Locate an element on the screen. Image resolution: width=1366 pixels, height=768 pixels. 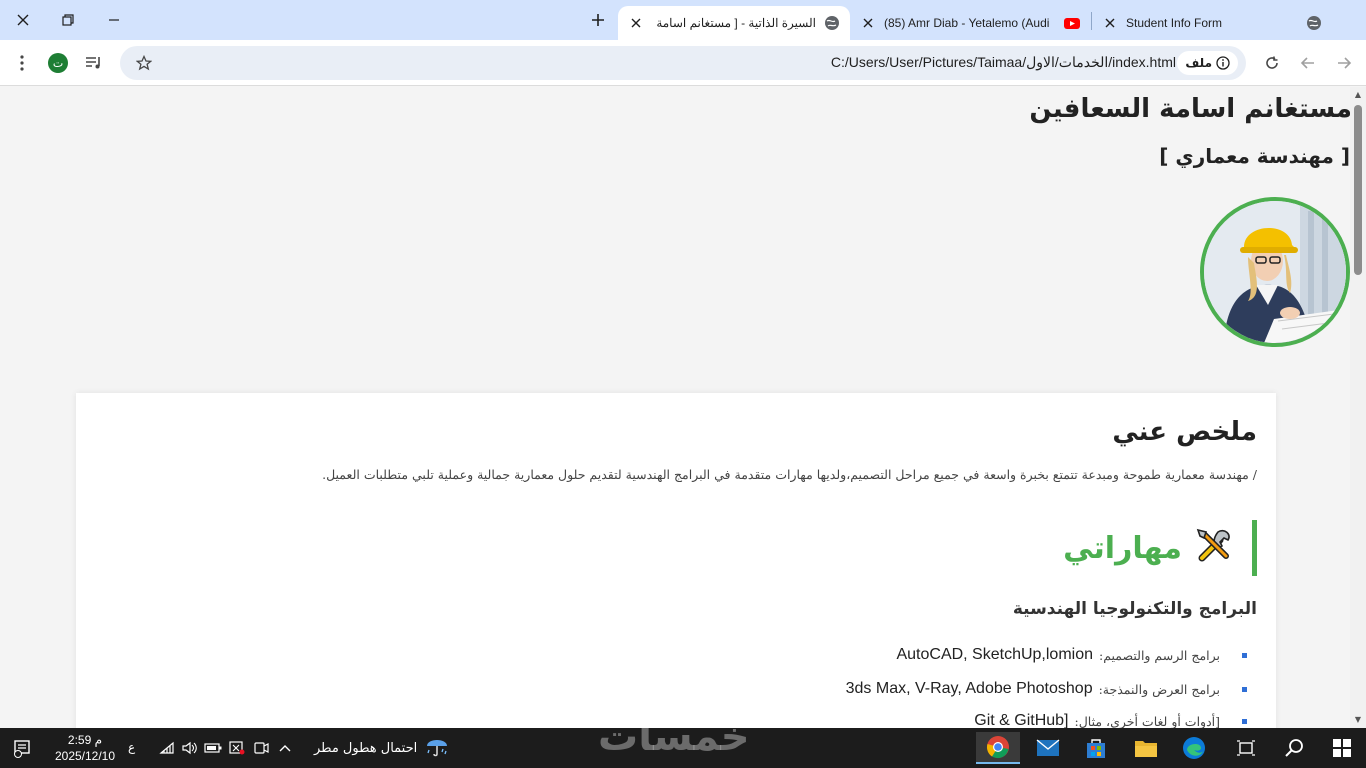
clock-time: 2:59 م is located at coordinates (85, 740).